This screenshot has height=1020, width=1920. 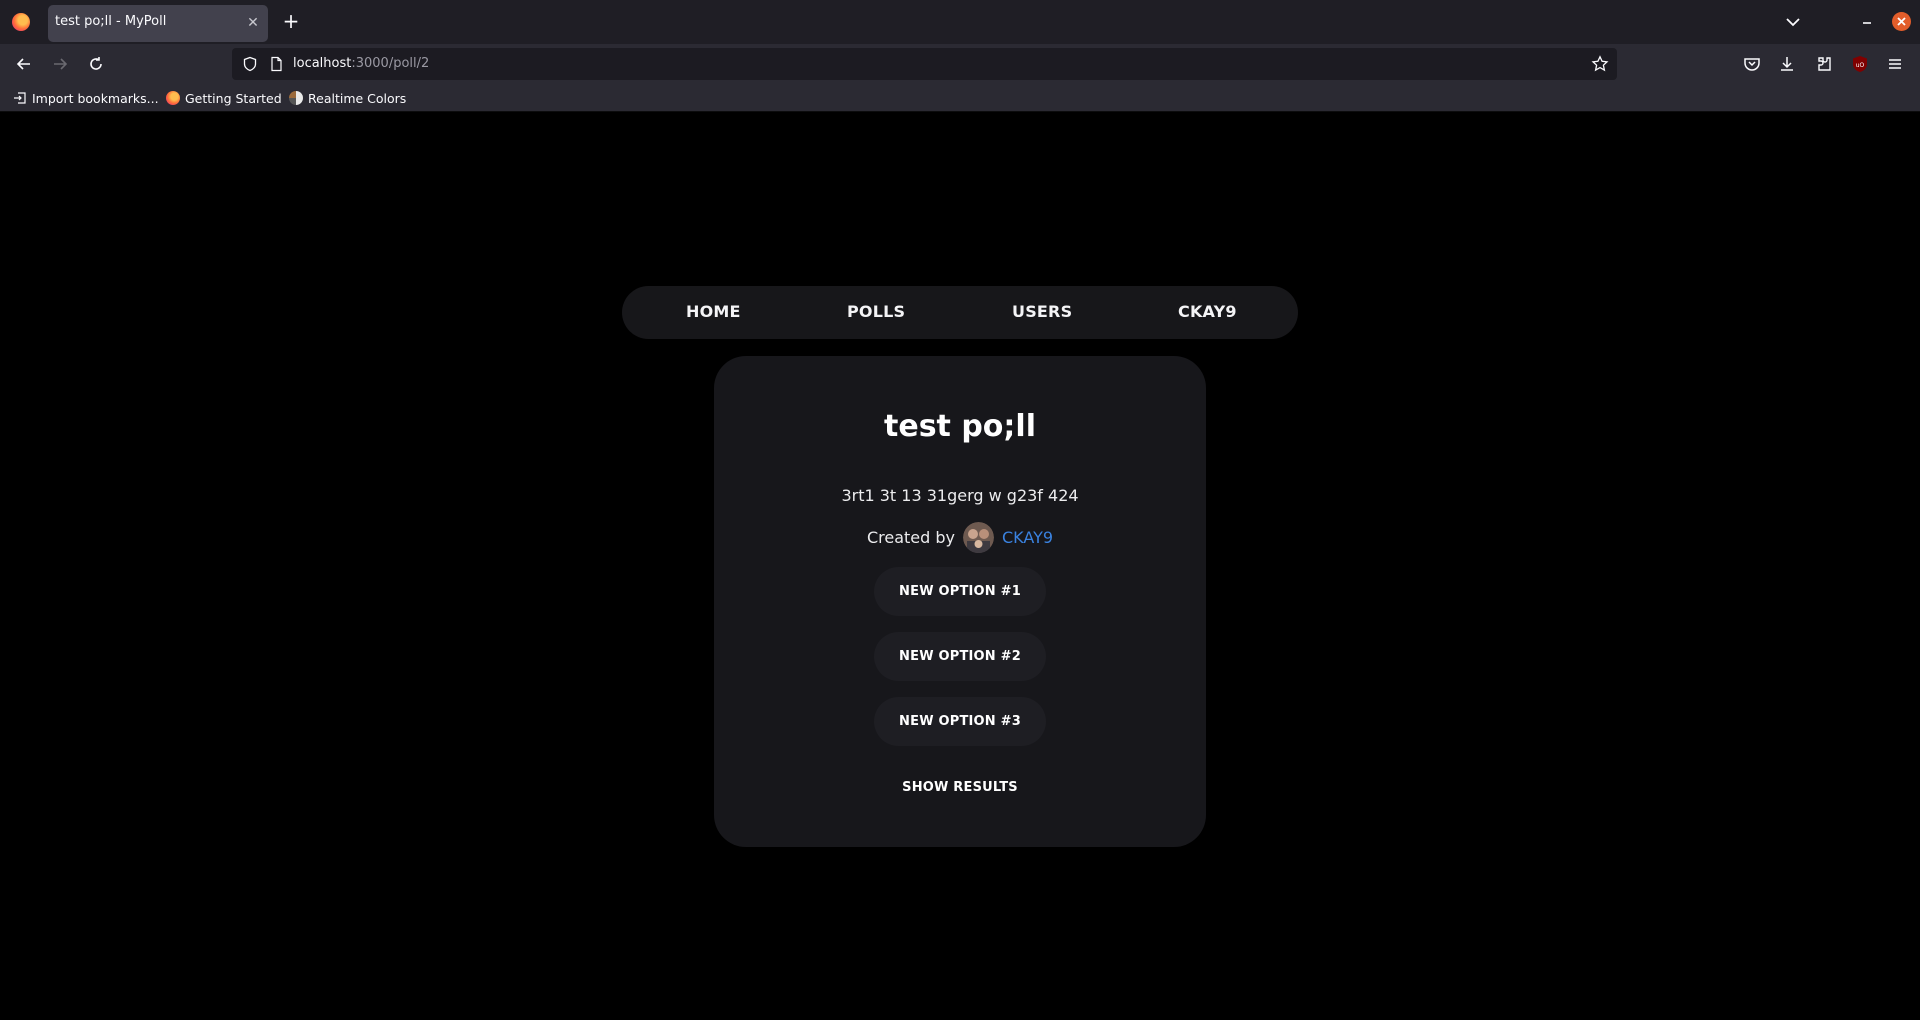 I want to click on minimize-icon, so click(x=1867, y=22).